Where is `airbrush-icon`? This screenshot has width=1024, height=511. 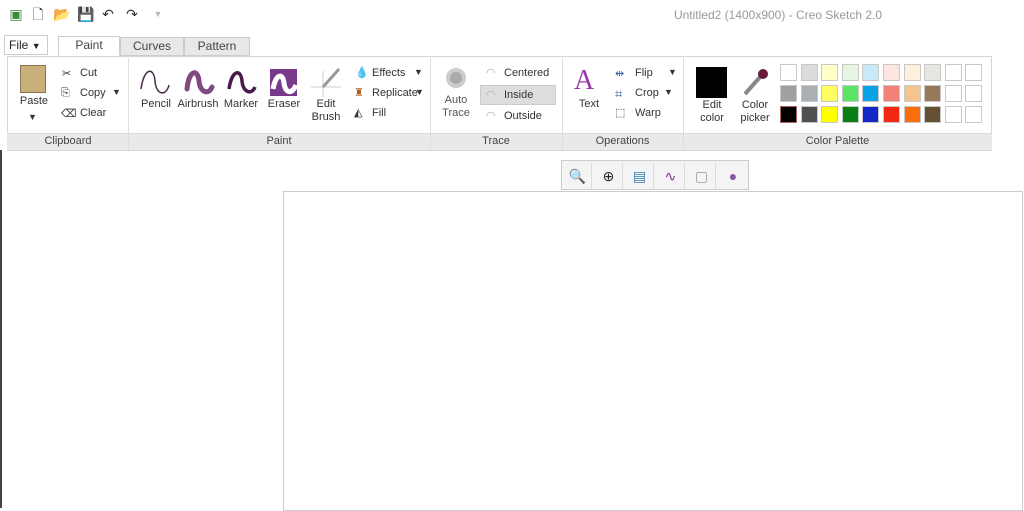
airbrush-icon is located at coordinates (199, 82).